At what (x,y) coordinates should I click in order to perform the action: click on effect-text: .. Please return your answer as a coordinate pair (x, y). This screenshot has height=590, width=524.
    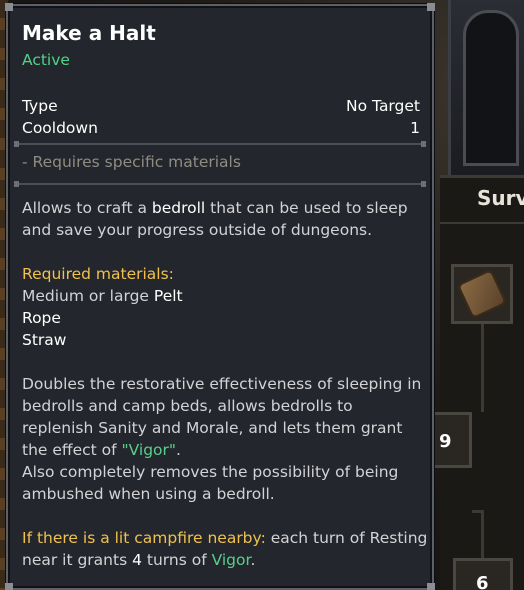
    Looking at the image, I should click on (178, 450).